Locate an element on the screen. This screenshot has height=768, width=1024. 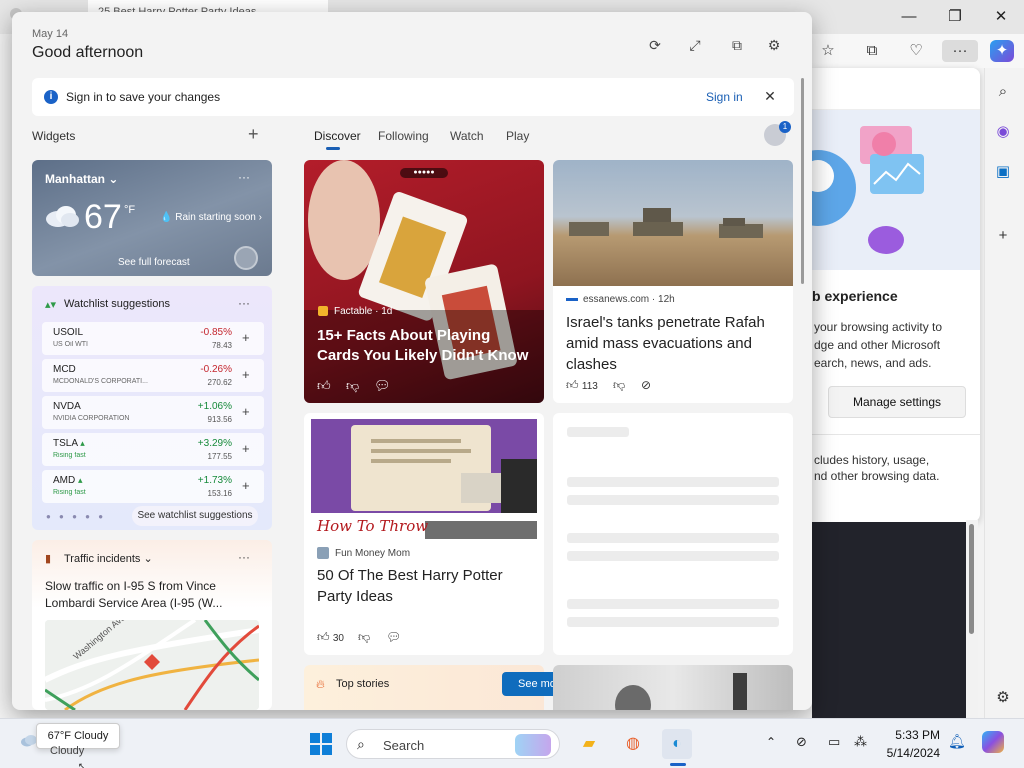
search-highlight-icon is located at coordinates (533, 745).